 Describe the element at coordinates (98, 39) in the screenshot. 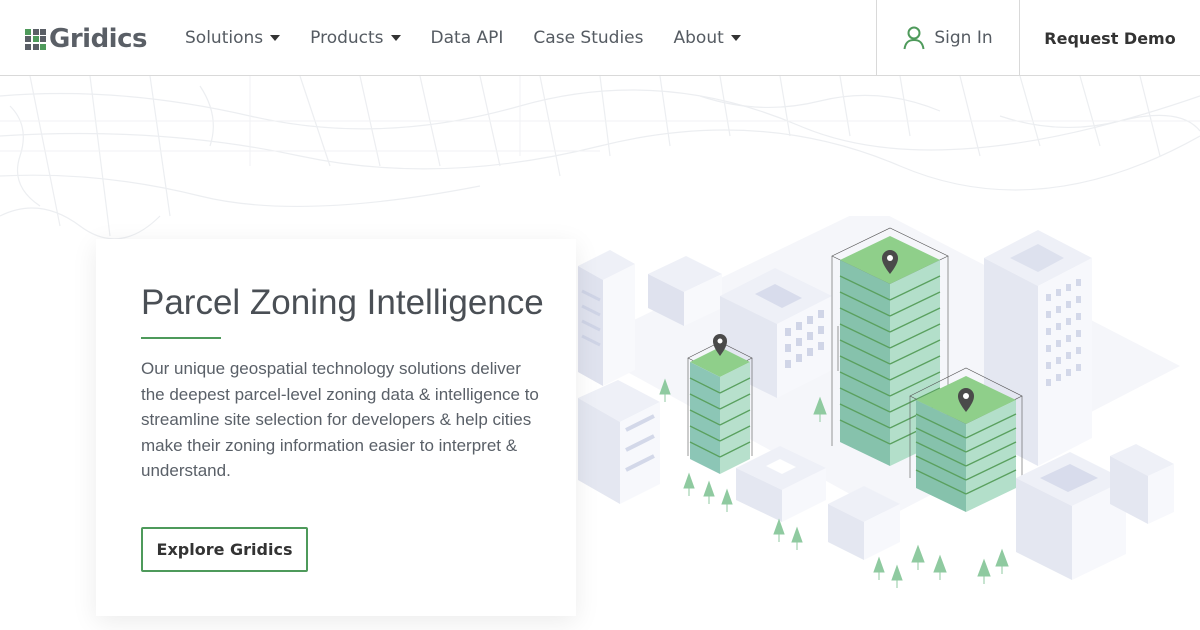

I see `brand-name: Gridics` at that location.